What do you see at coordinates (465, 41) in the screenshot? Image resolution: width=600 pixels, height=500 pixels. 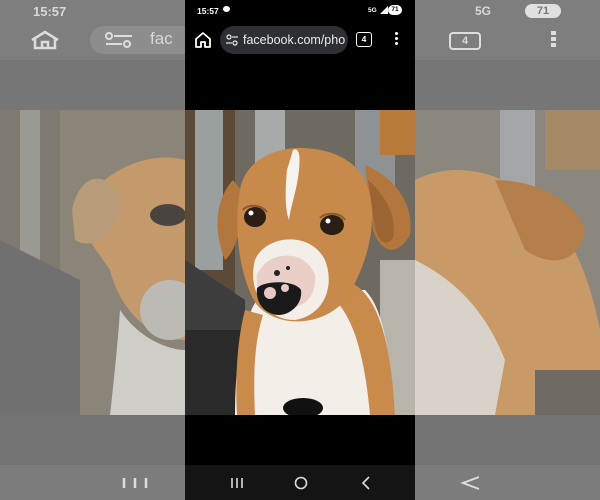 I see `backdrop-tab-count: 4` at bounding box center [465, 41].